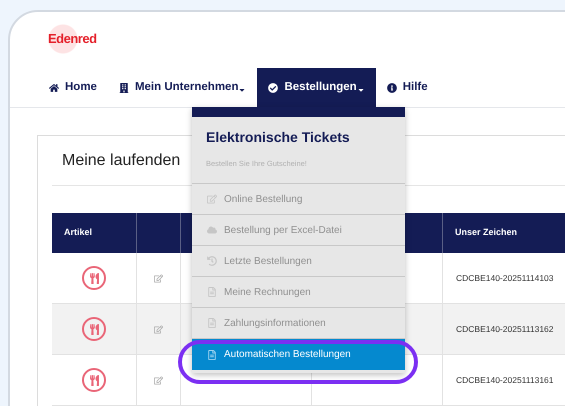 The width and height of the screenshot is (565, 406). Describe the element at coordinates (278, 137) in the screenshot. I see `dropdown-title: Elektronische Tickets` at that location.